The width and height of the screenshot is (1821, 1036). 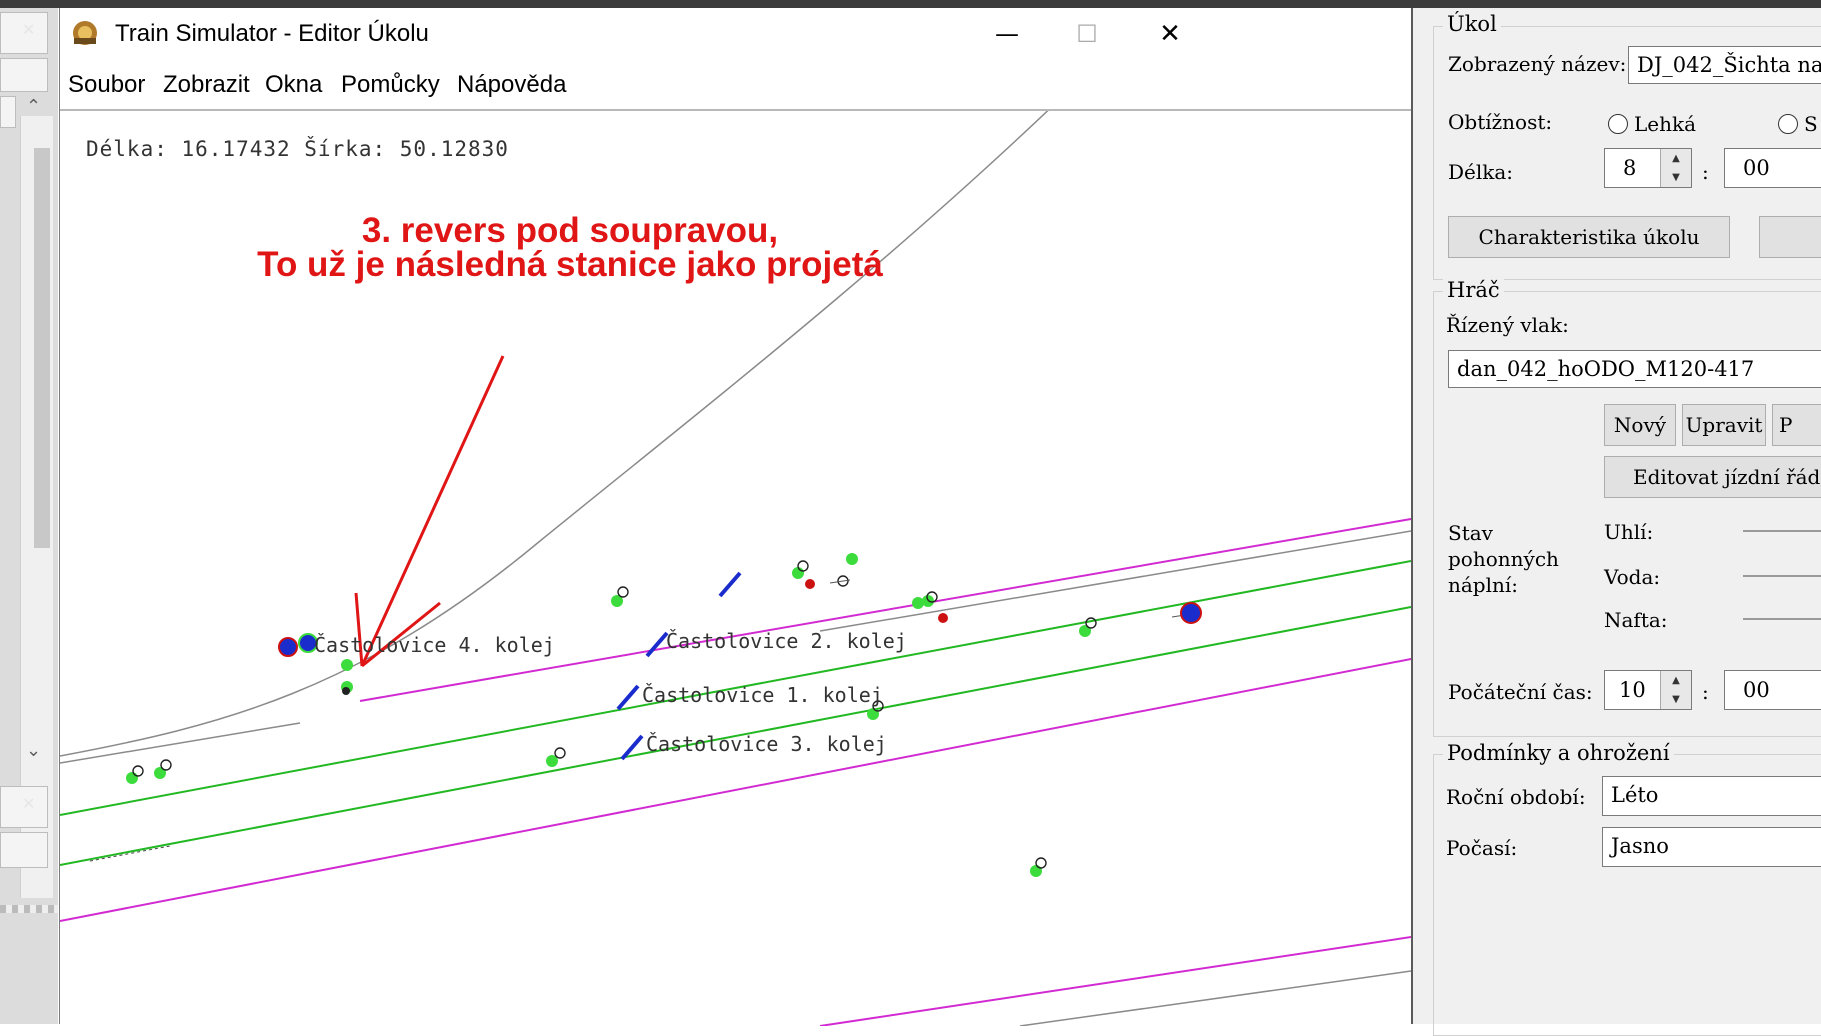 What do you see at coordinates (840, 581) in the screenshot?
I see `marker-tick` at bounding box center [840, 581].